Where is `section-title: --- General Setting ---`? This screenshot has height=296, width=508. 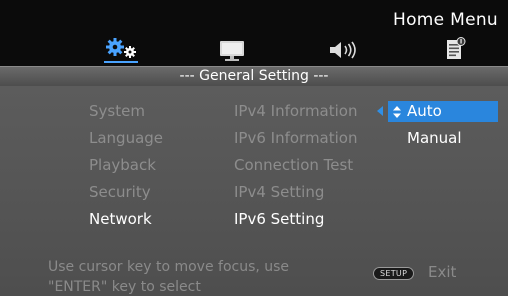 section-title: --- General Setting --- is located at coordinates (254, 76).